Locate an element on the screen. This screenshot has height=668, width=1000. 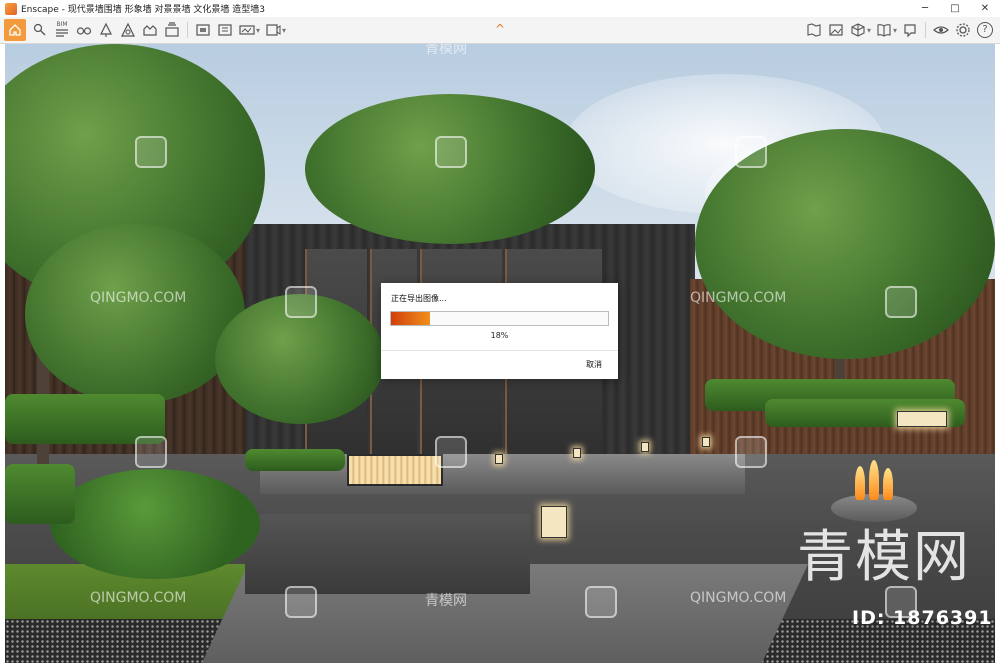
panorama-icon is located at coordinates (247, 30).